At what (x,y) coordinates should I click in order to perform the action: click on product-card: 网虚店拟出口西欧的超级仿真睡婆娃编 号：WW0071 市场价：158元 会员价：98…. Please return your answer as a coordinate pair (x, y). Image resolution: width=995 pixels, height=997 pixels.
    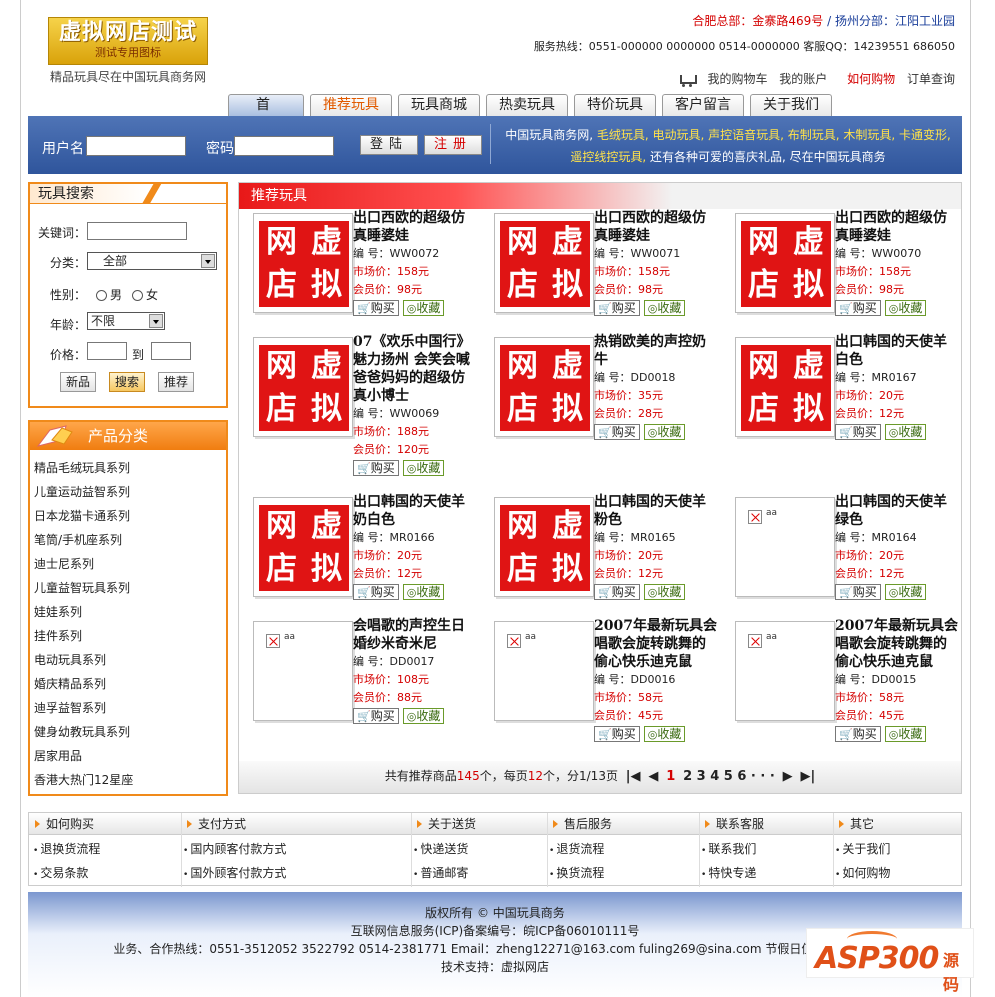
    Looking at the image, I should click on (604, 271).